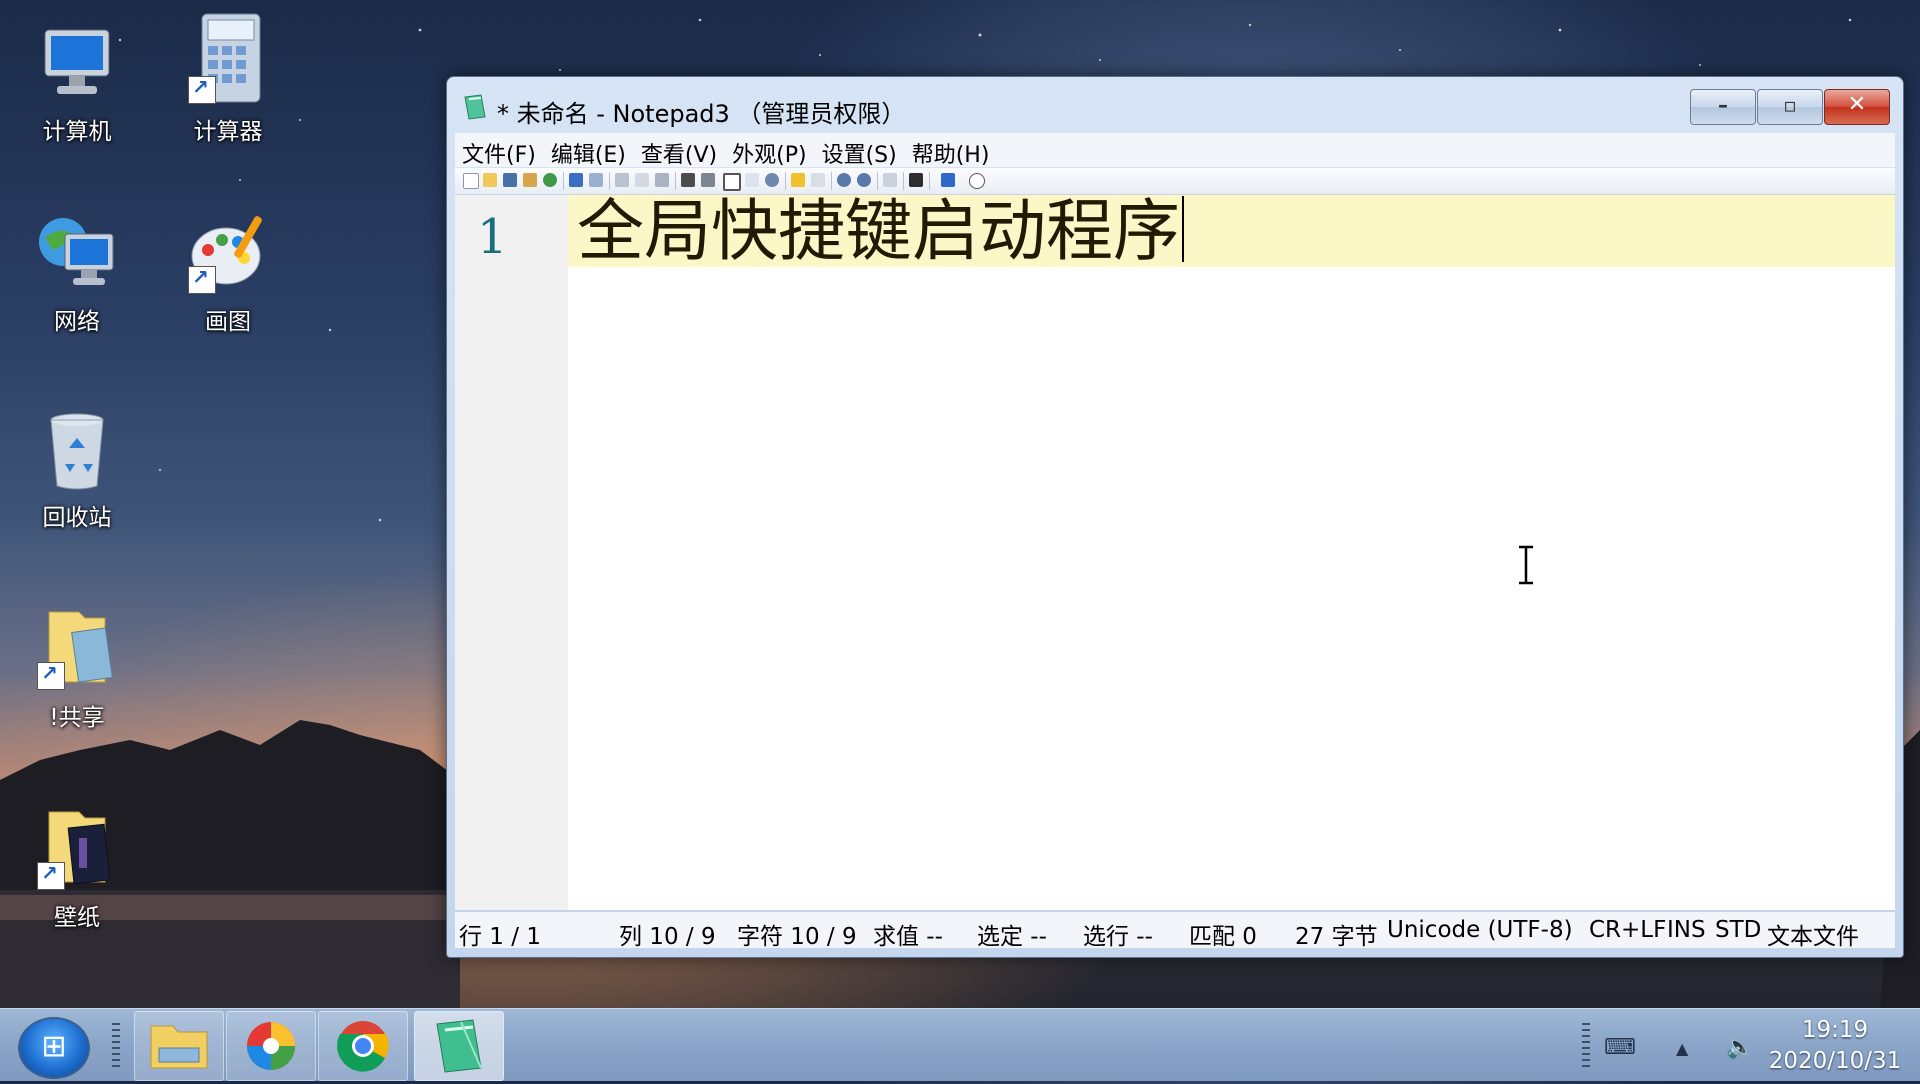  I want to click on desktop-icon-computer: 计算机, so click(77, 84).